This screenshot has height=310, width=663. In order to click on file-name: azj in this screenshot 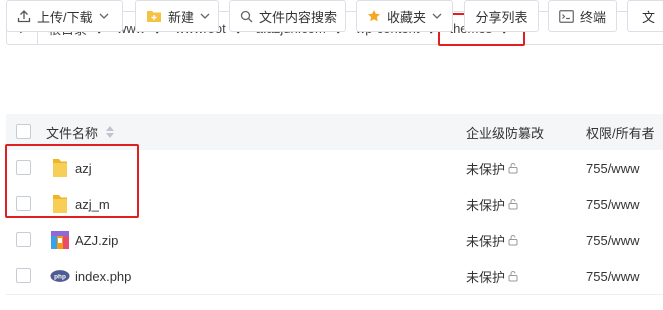, I will do `click(83, 168)`.